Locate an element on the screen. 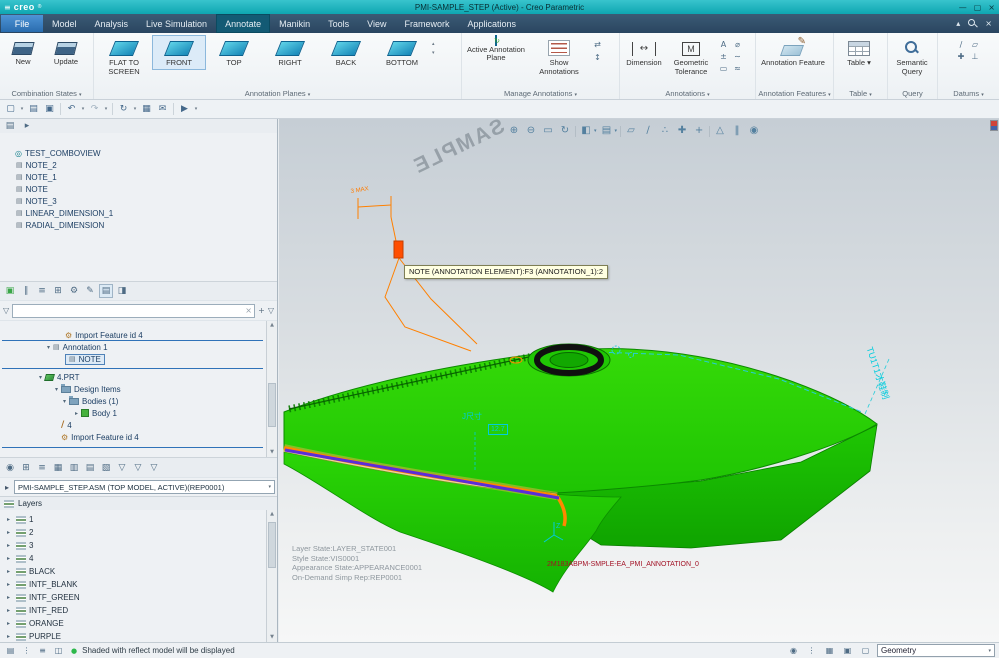  bottom-plane-button: BOTTOM is located at coordinates (402, 52).